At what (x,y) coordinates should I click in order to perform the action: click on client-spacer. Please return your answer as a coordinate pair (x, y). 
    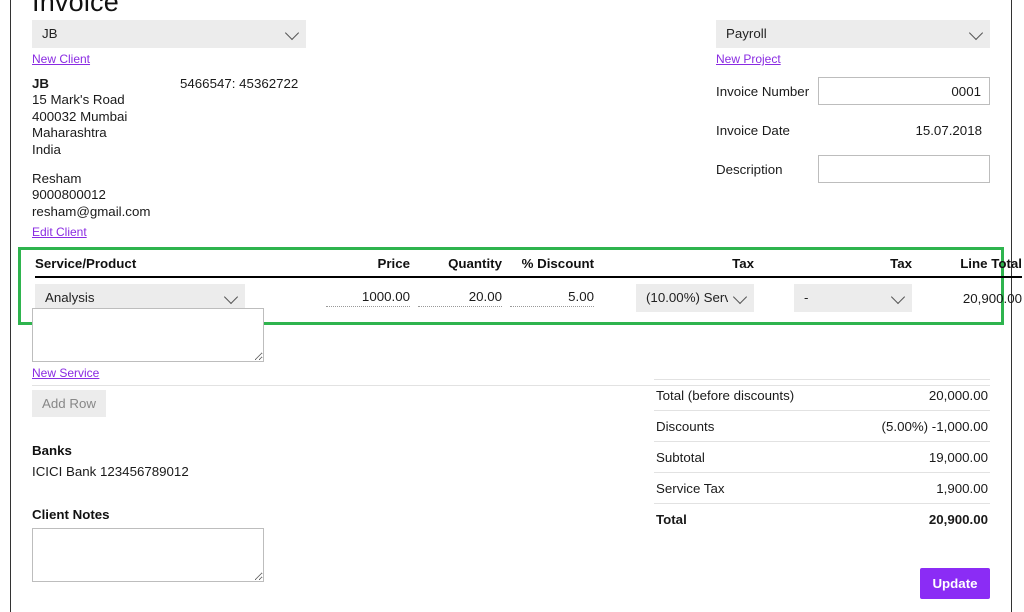
    Looking at the image, I should click on (242, 164).